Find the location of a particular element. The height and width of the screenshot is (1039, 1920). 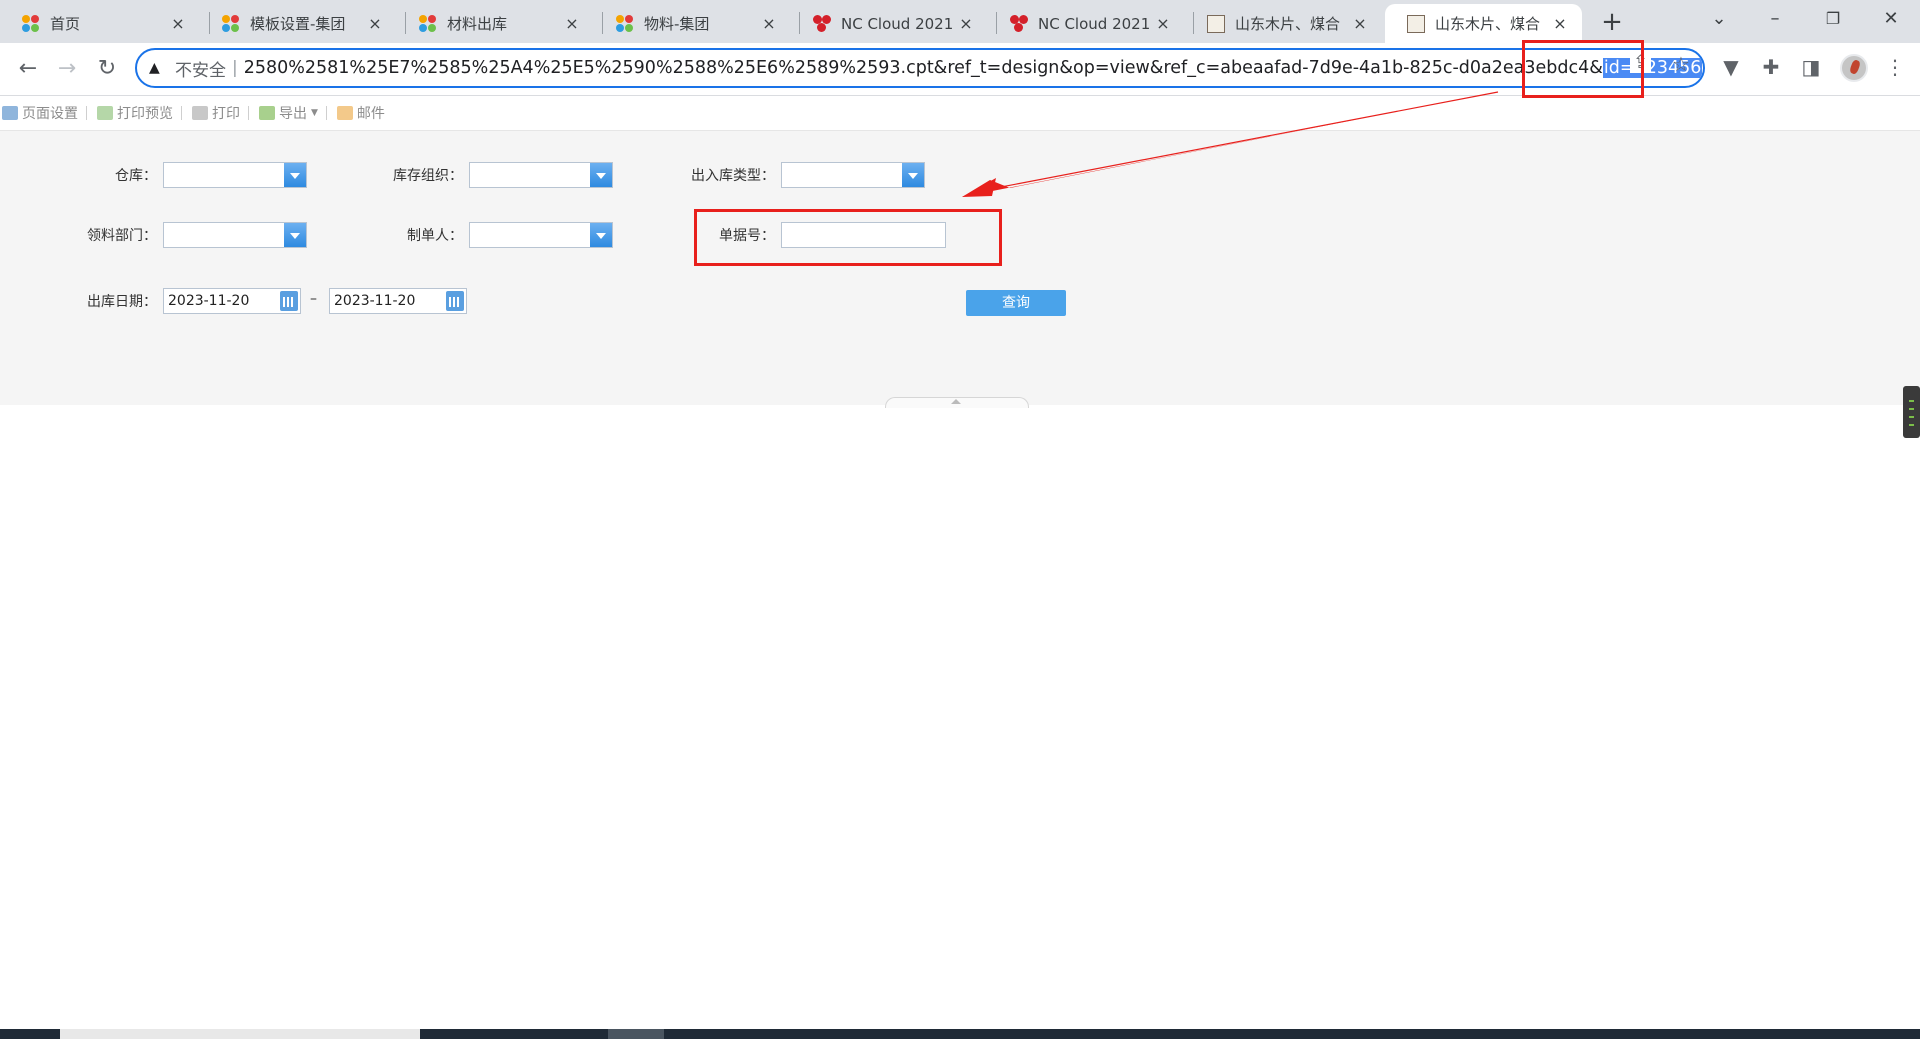

annotation-arrow is located at coordinates (1231, 144).